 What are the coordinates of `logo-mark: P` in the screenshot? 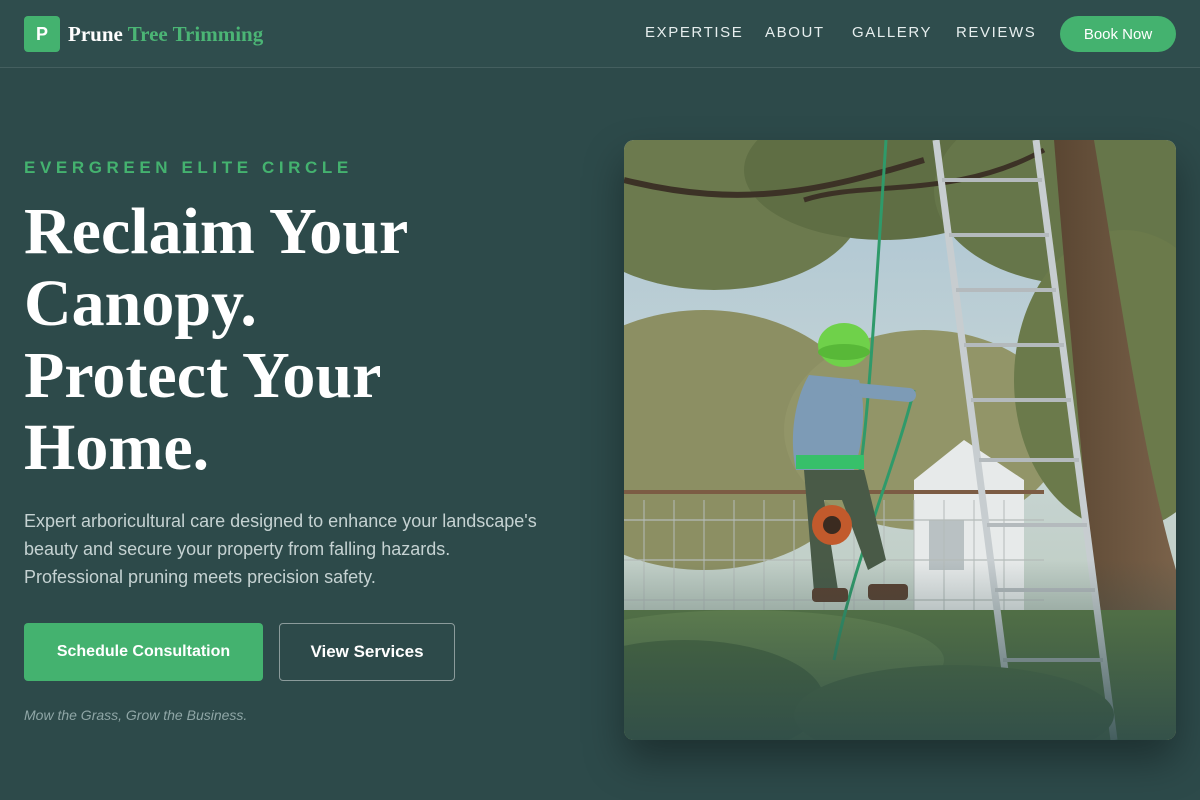 It's located at (42, 34).